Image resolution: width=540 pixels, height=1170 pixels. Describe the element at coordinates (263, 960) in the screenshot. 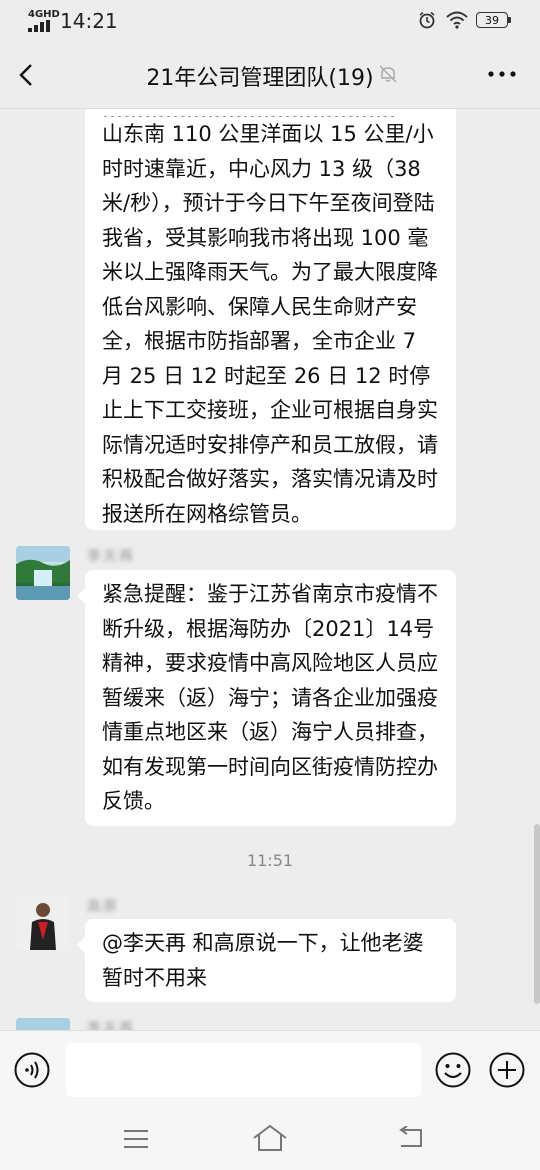

I see `message-text: @李天再 和高原说一下，让他老婆暂时不用来` at that location.